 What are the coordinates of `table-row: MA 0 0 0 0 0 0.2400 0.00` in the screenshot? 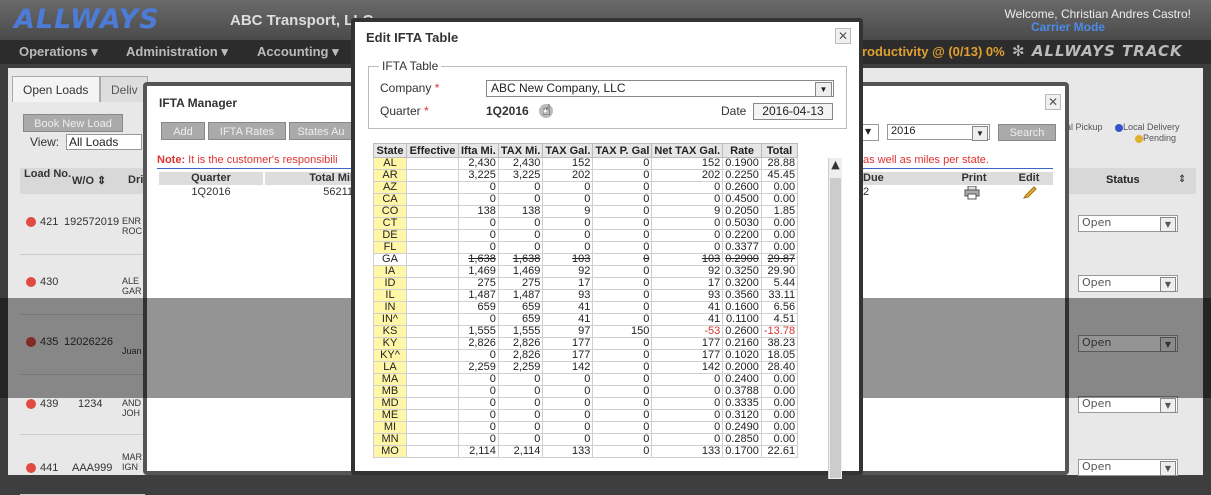 It's located at (586, 379).